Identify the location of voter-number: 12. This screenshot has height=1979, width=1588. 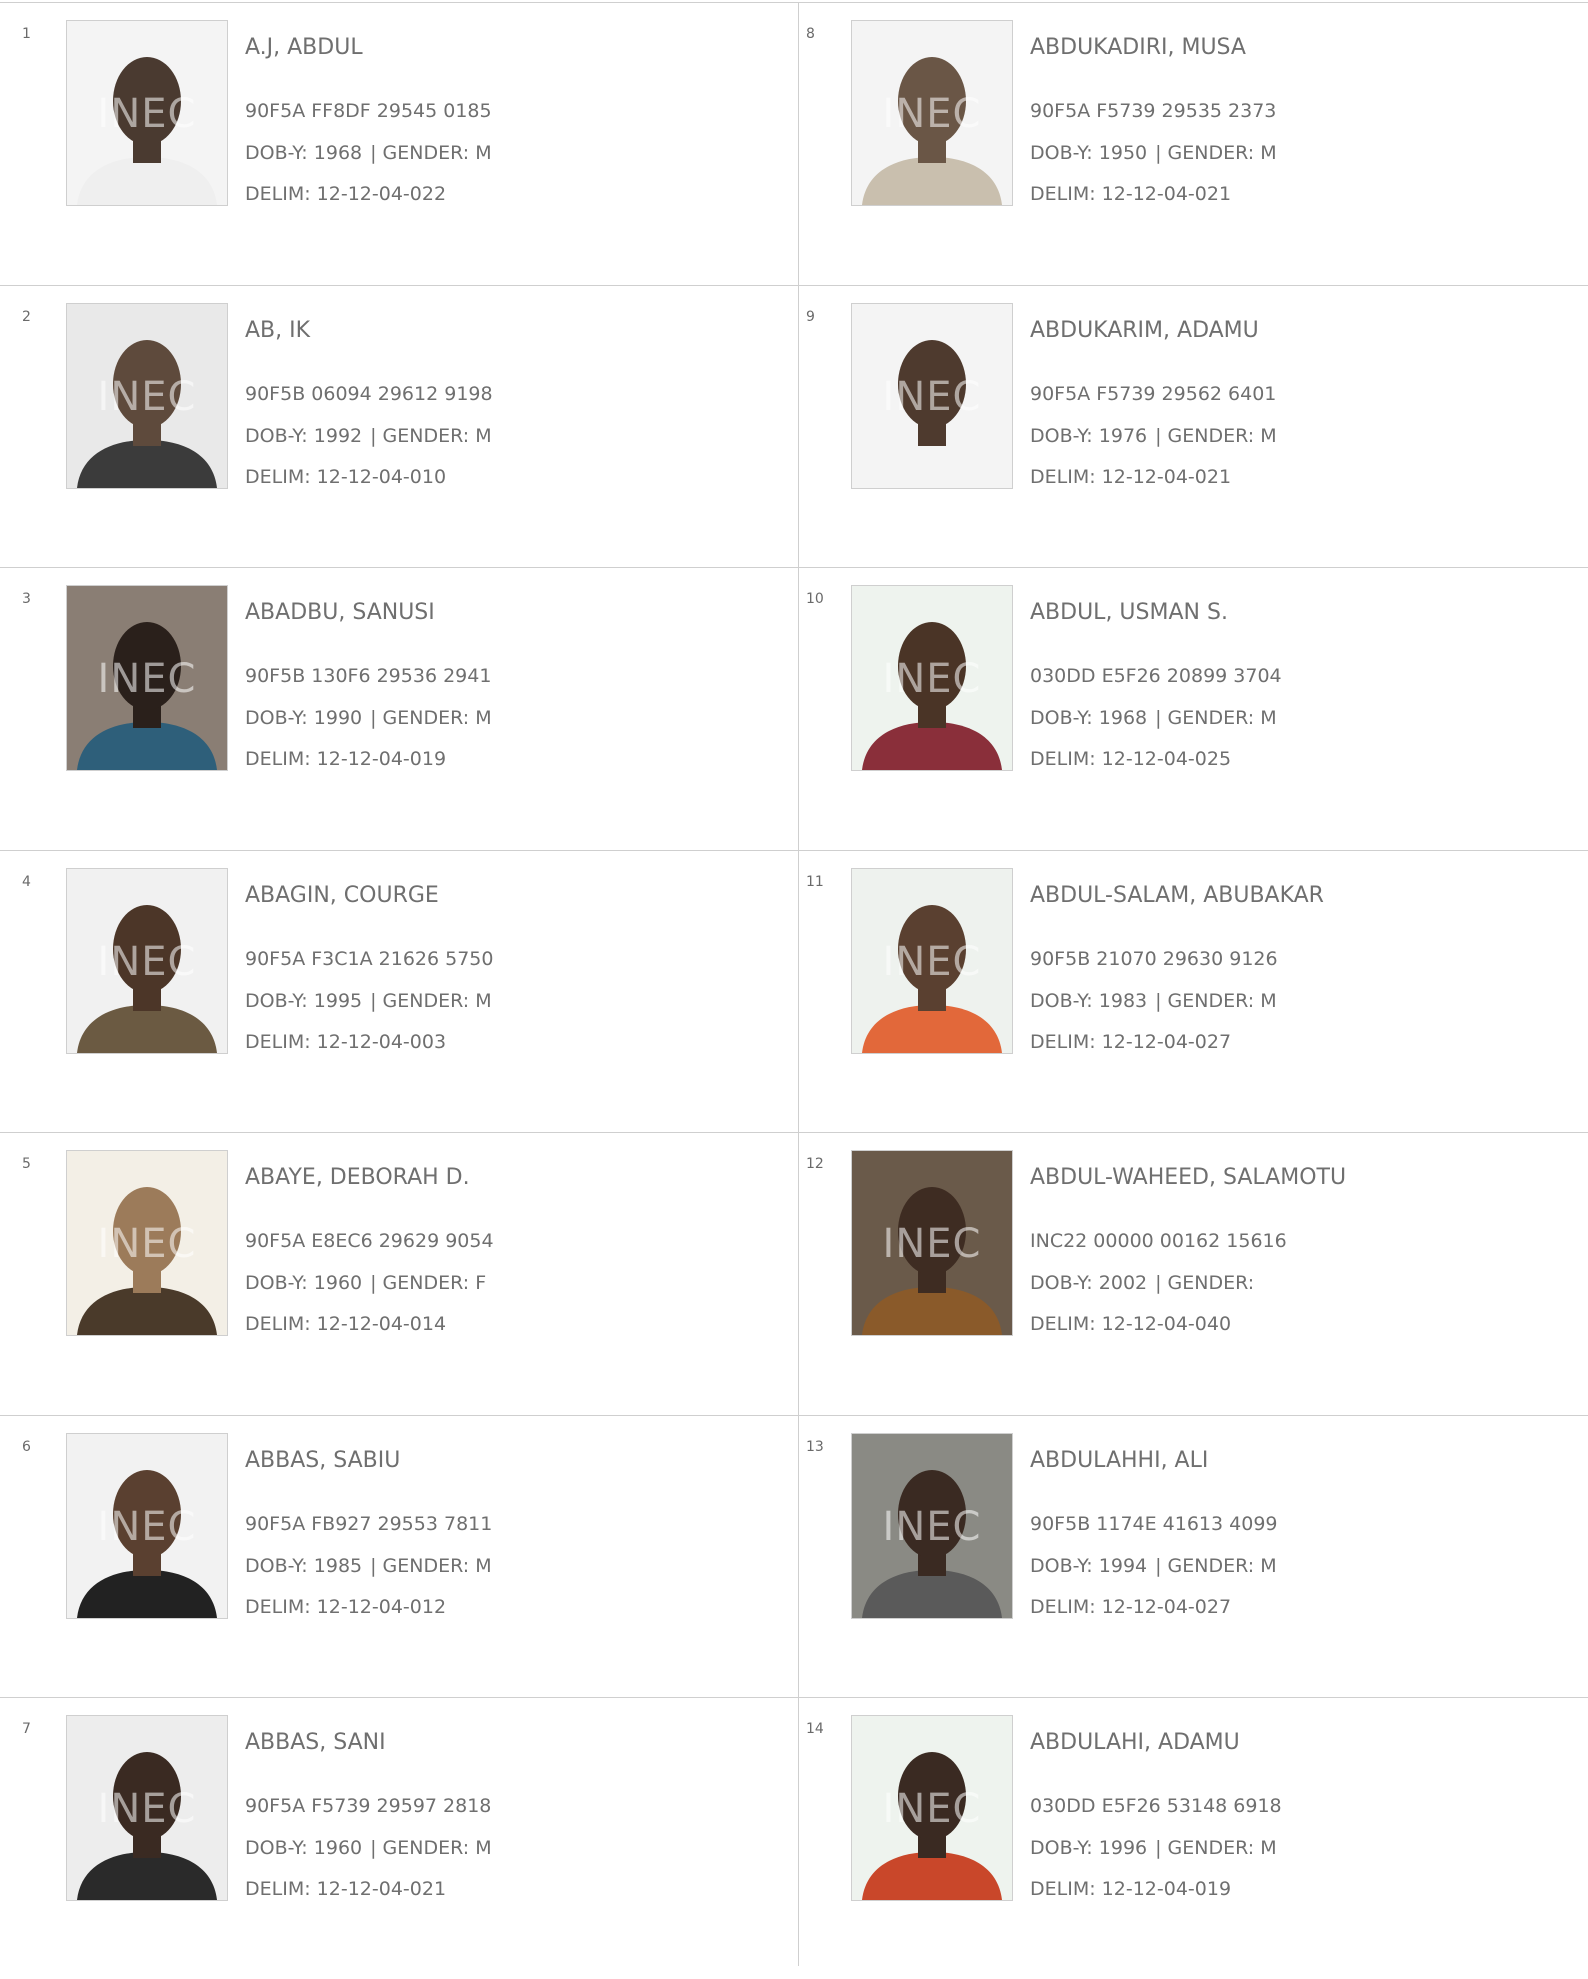
(815, 1164).